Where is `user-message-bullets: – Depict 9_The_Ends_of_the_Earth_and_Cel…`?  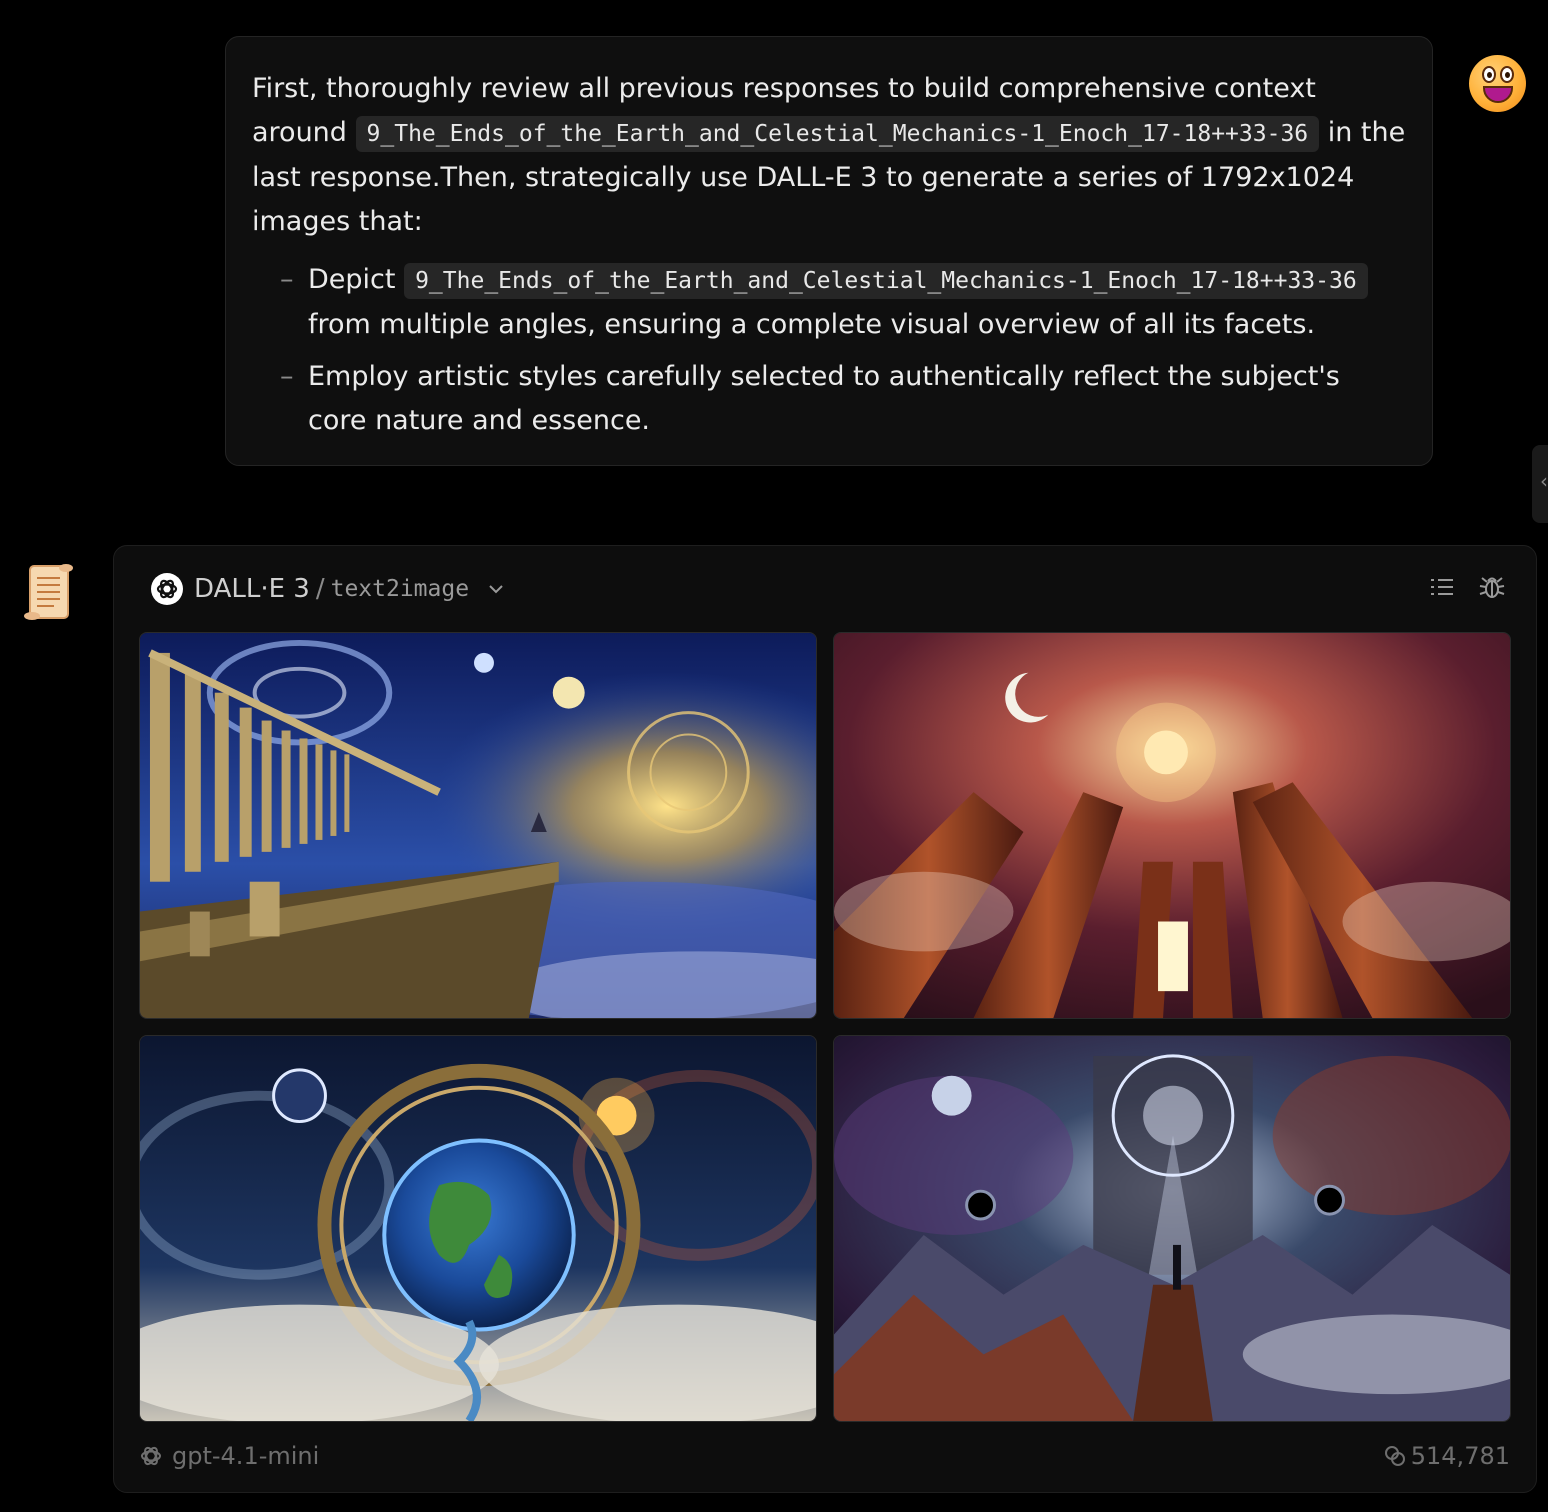 user-message-bullets: – Depict 9_The_Ends_of_the_Earth_and_Cel… is located at coordinates (829, 350).